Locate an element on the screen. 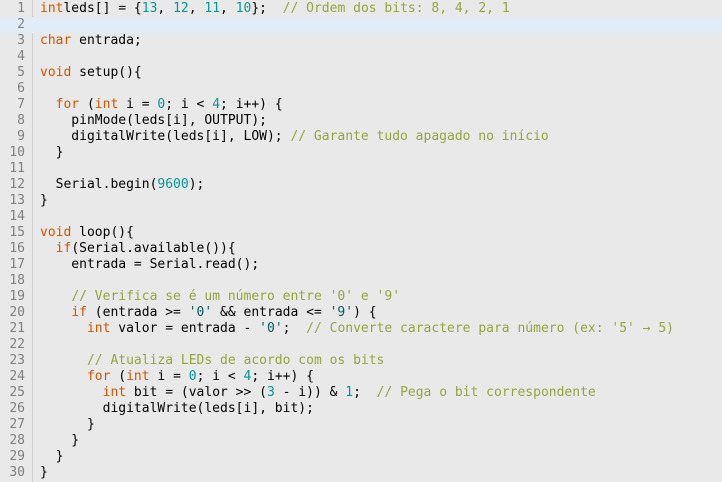  code-line-27: 27 } is located at coordinates (361, 425).